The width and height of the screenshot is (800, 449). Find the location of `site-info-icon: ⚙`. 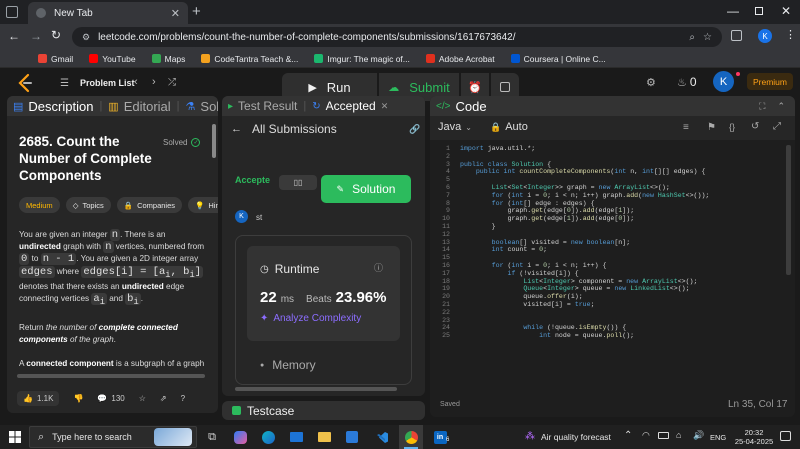

site-info-icon: ⚙ is located at coordinates (86, 37).